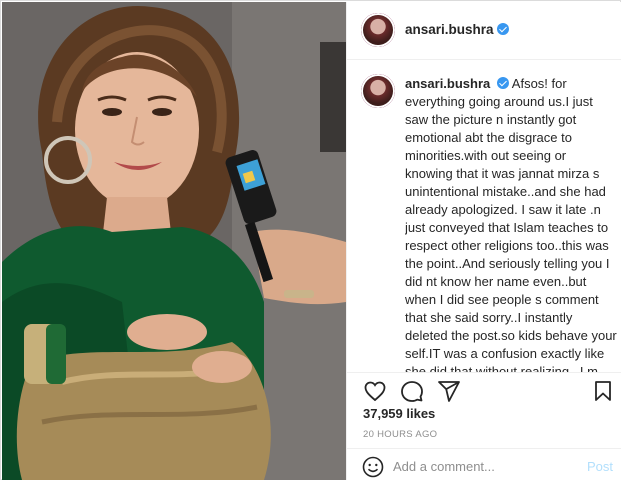 Image resolution: width=621 pixels, height=480 pixels. I want to click on comment-input, so click(483, 466).